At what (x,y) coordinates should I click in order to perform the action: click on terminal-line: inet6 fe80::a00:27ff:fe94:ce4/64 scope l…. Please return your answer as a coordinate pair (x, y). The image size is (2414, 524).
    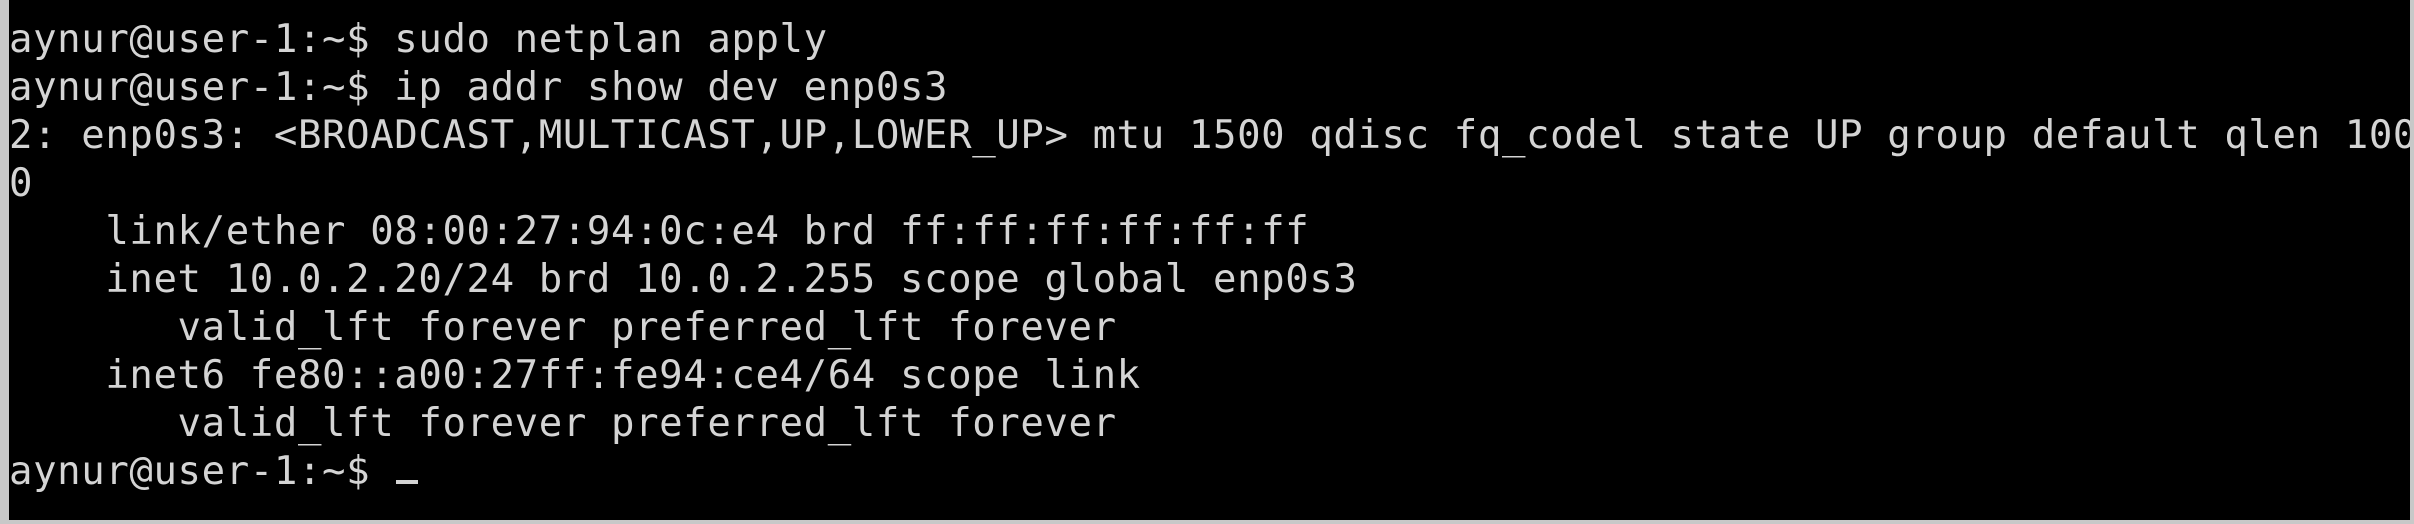
    Looking at the image, I should click on (575, 375).